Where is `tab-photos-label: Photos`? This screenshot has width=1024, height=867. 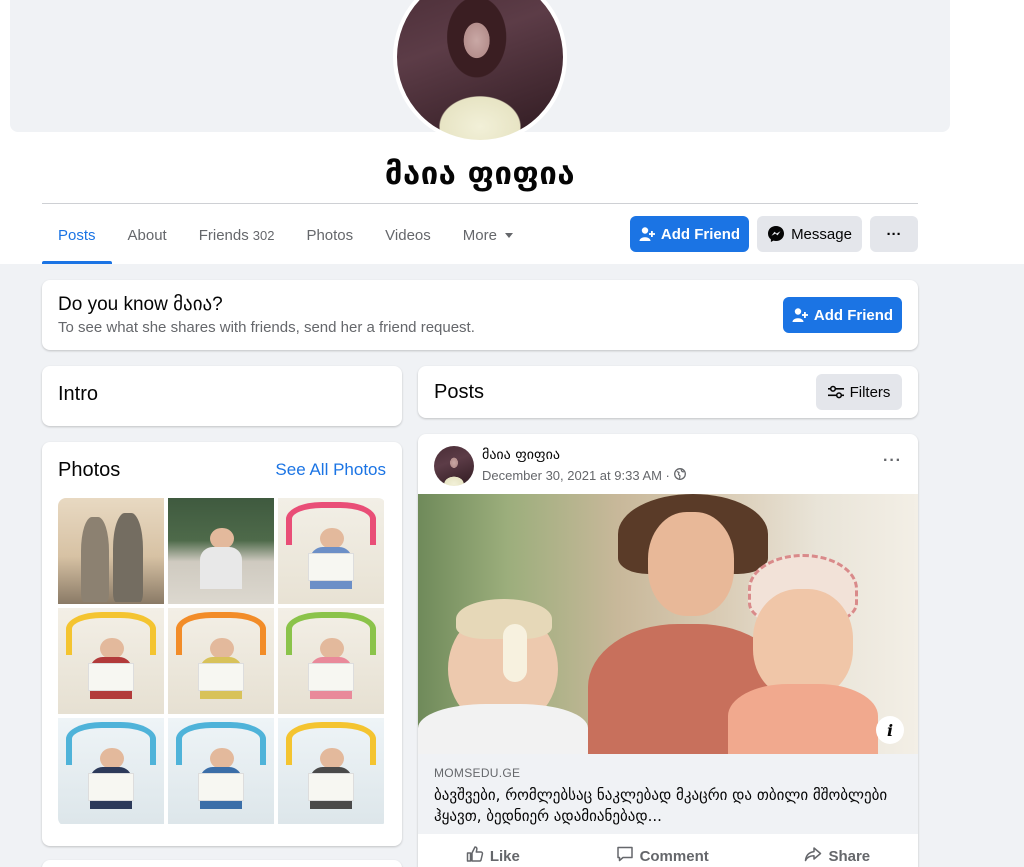 tab-photos-label: Photos is located at coordinates (330, 235).